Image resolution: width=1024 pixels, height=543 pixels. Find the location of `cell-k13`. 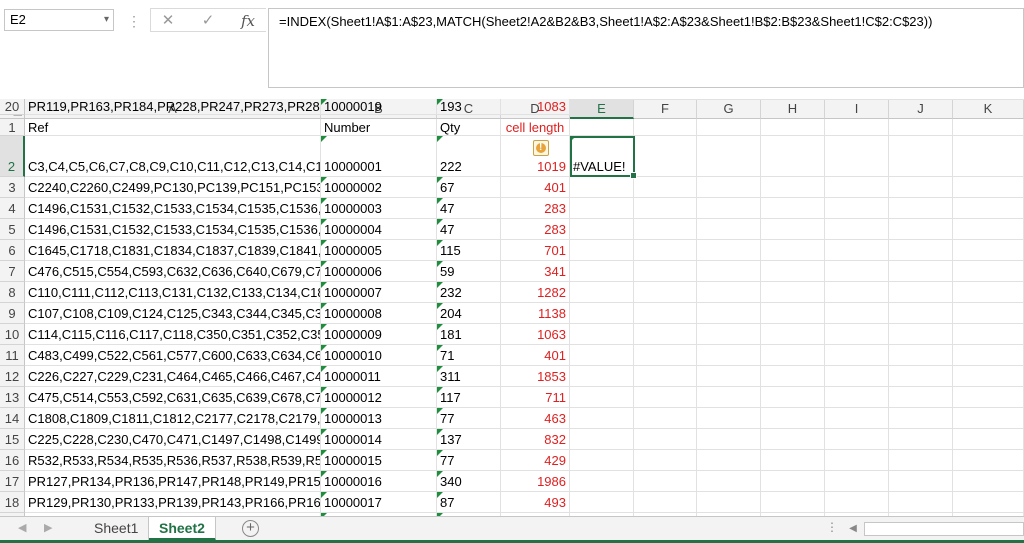

cell-k13 is located at coordinates (988, 397).